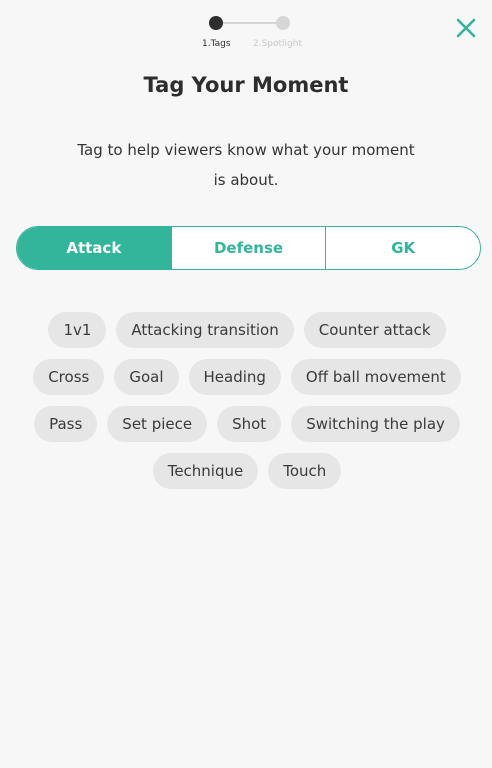  Describe the element at coordinates (246, 34) in the screenshot. I see `progress-stepper: 1.Tags 2.Spotlight` at that location.